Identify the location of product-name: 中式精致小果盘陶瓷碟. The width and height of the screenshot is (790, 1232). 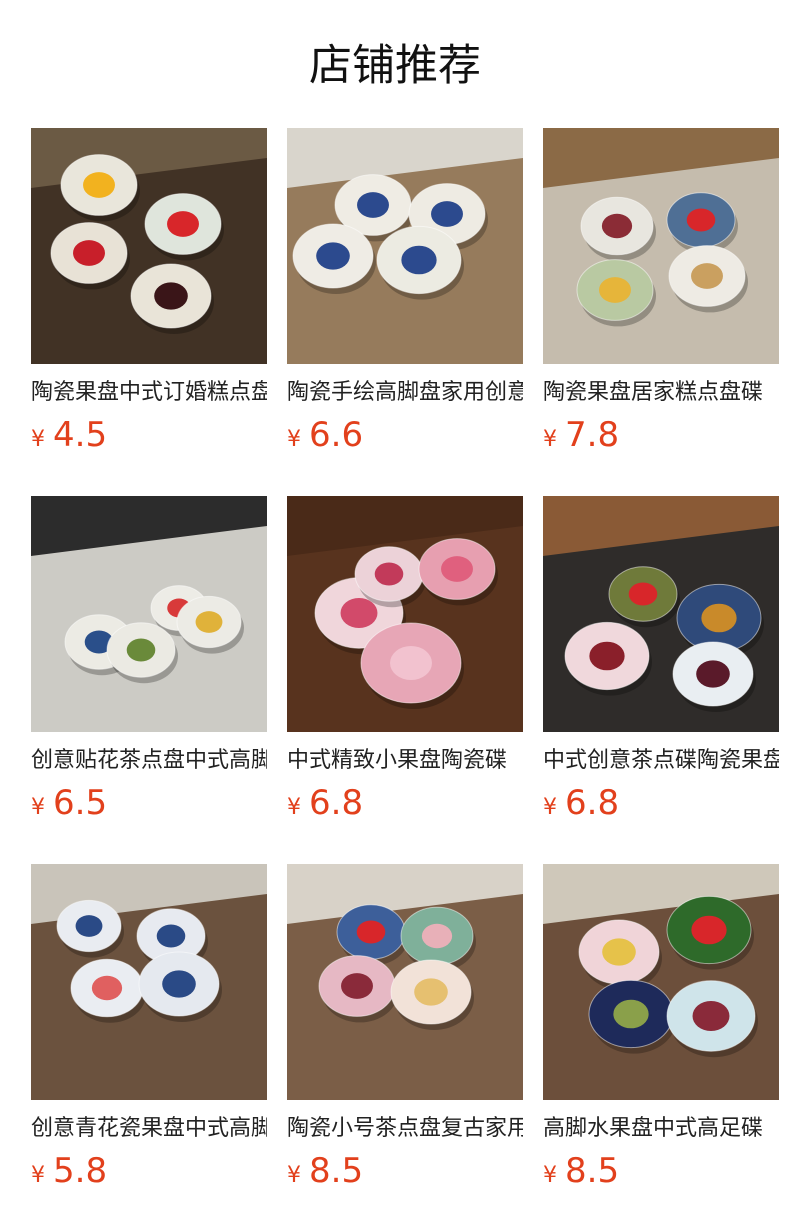
(405, 761).